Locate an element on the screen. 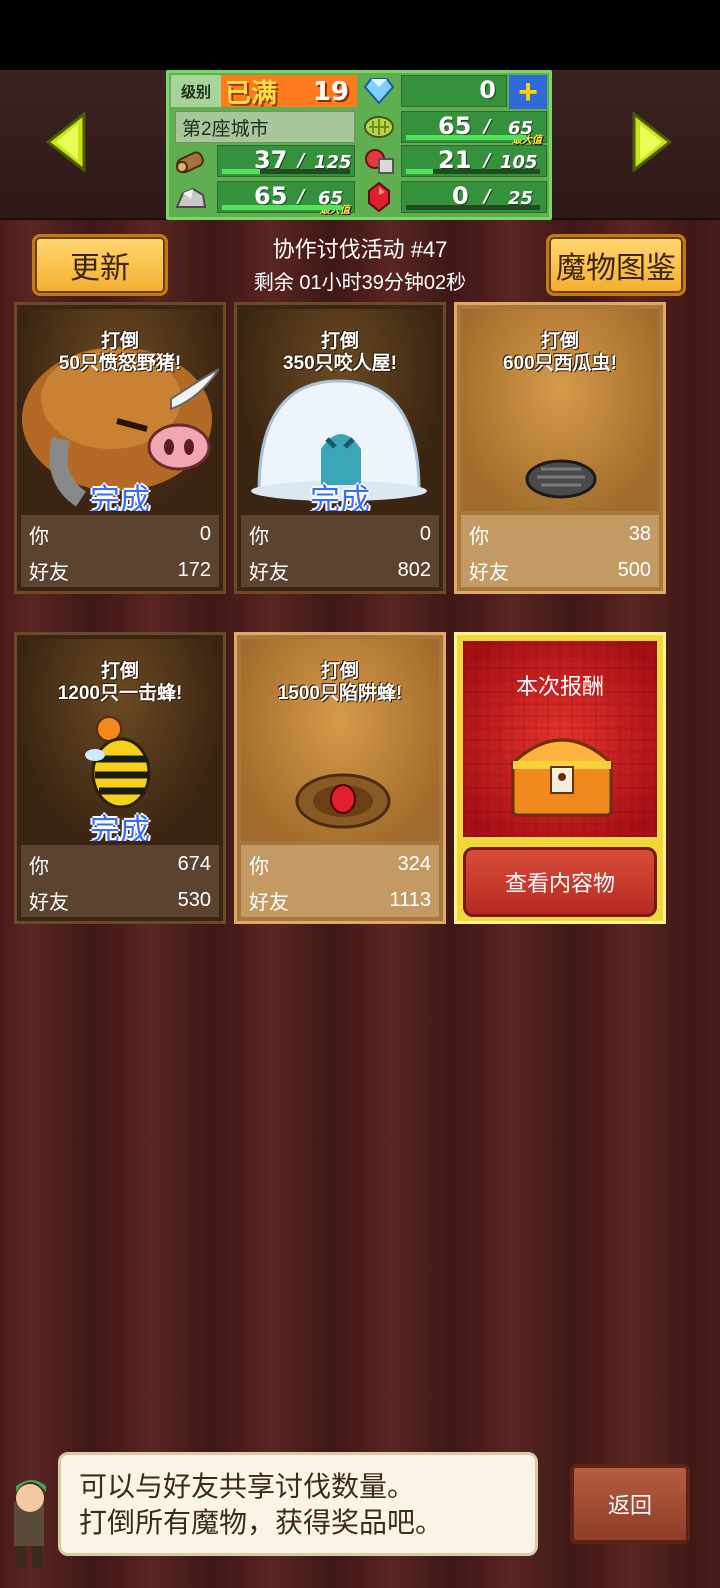 The image size is (720, 1588). monster-art: 打倒 600只西瓜虫! is located at coordinates (560, 410).